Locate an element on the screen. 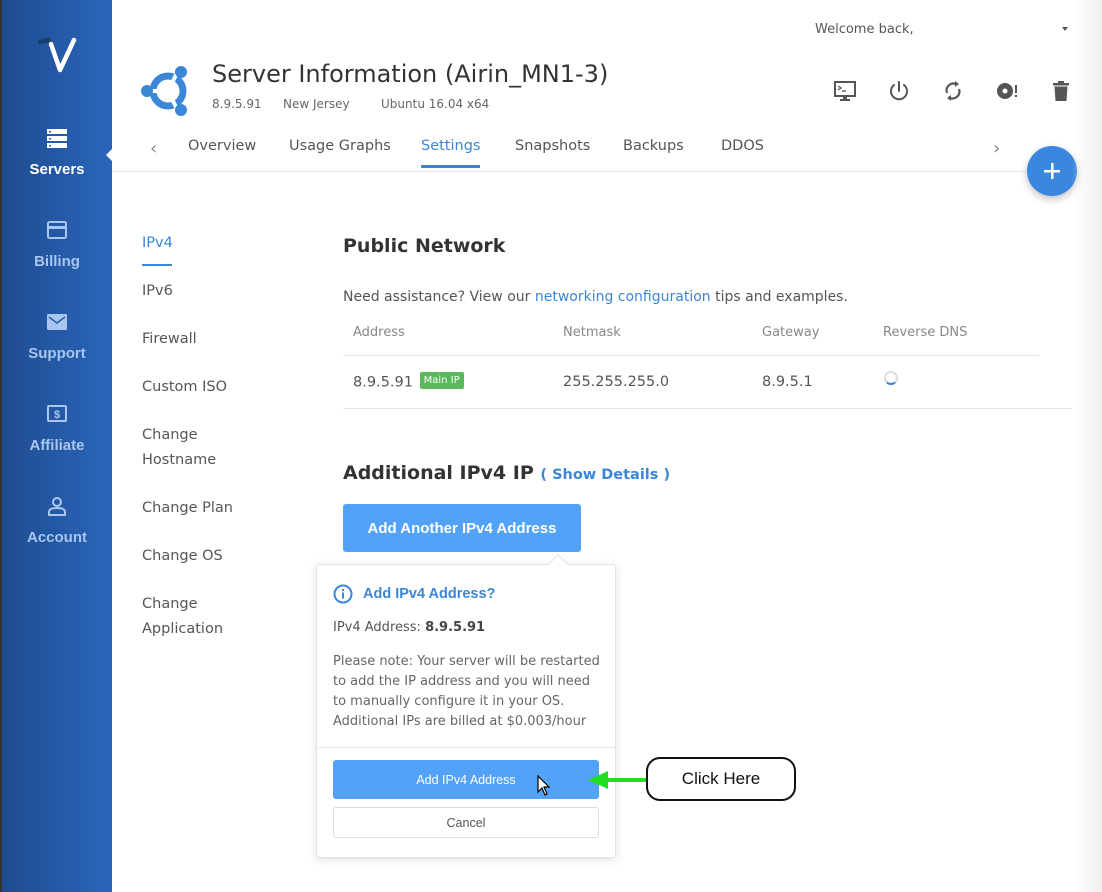  tabs-scroll-right-icon: › is located at coordinates (996, 148).